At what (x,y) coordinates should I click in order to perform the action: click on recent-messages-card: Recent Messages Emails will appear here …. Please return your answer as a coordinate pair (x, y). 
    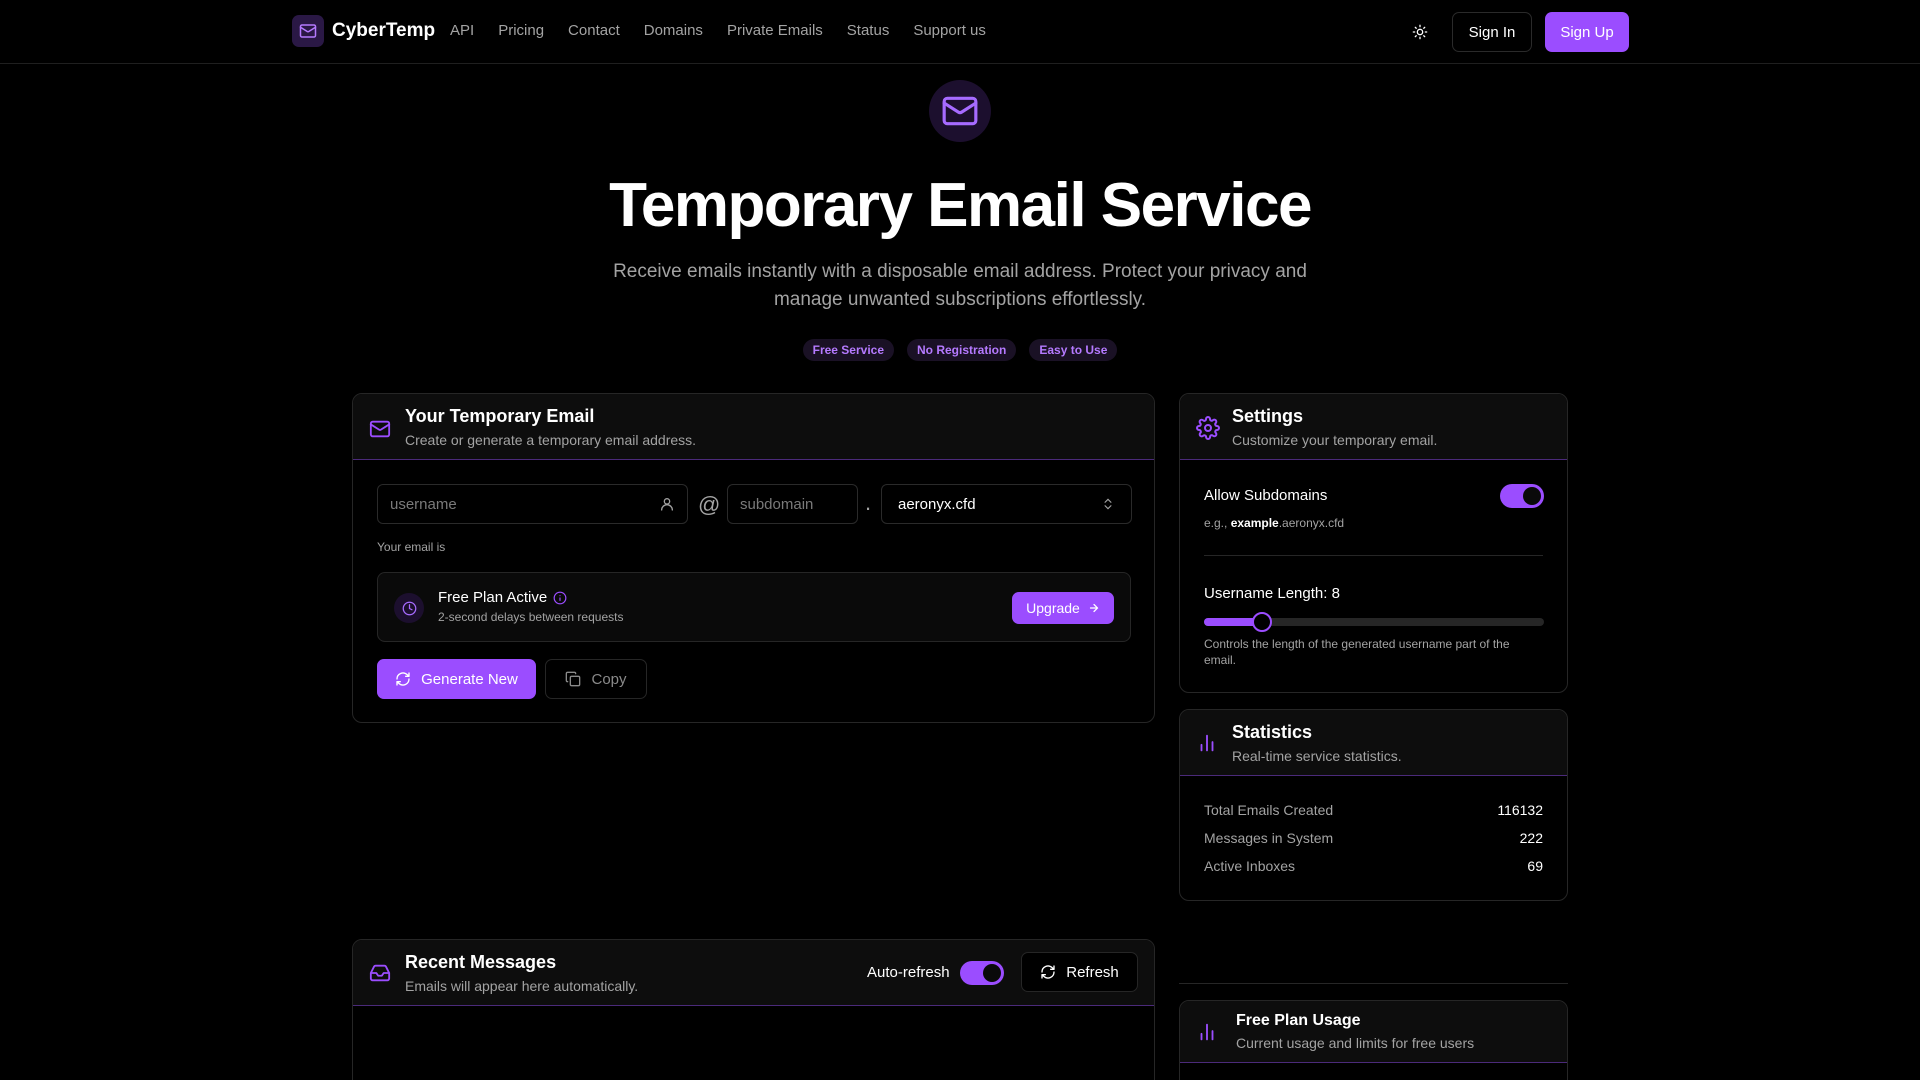
    Looking at the image, I should click on (753, 1009).